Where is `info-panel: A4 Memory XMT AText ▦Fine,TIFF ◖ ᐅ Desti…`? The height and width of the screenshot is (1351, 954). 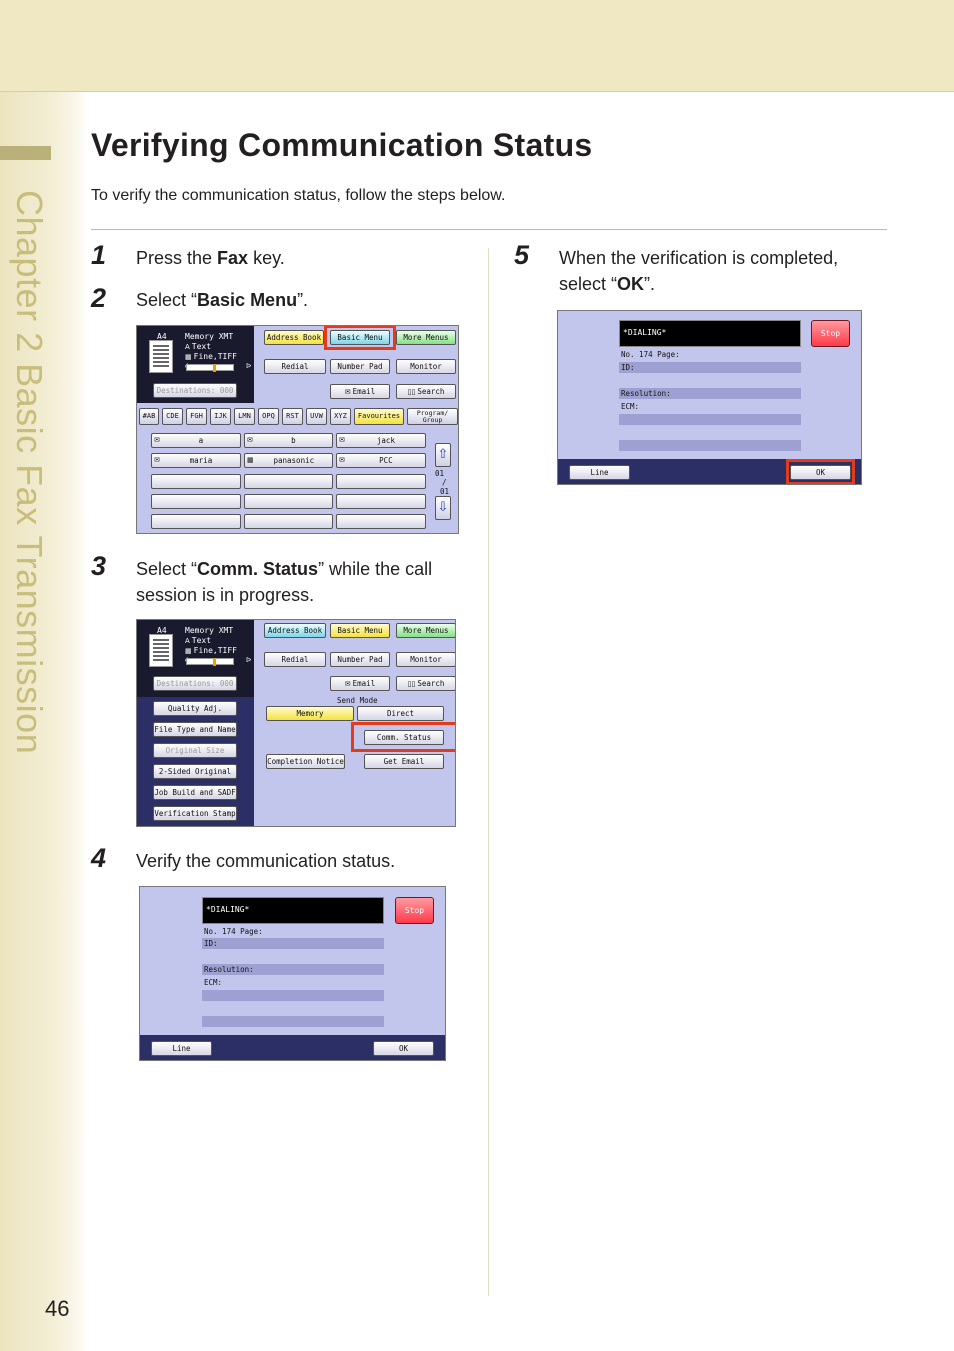
info-panel: A4 Memory XMT AText ▦Fine,TIFF ◖ ᐅ Desti… is located at coordinates (195, 364).